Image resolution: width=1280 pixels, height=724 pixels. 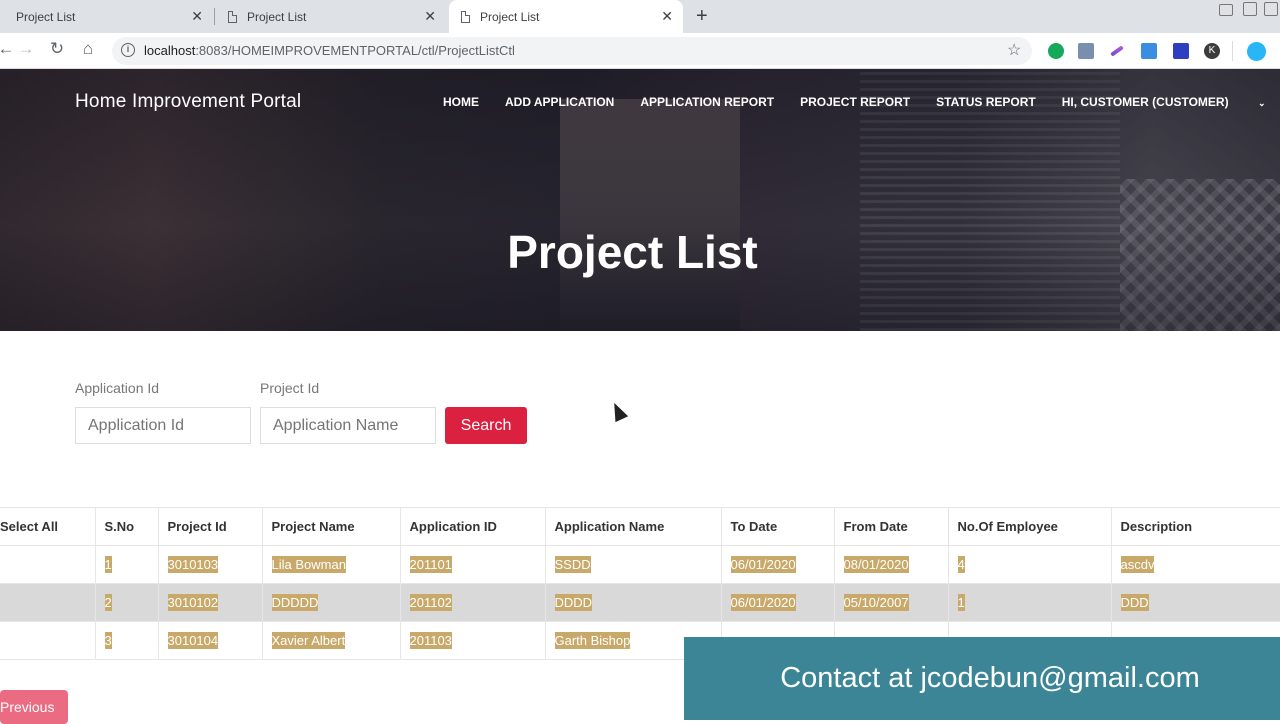 I want to click on bookmark-star-icon: ☆, so click(x=1014, y=50).